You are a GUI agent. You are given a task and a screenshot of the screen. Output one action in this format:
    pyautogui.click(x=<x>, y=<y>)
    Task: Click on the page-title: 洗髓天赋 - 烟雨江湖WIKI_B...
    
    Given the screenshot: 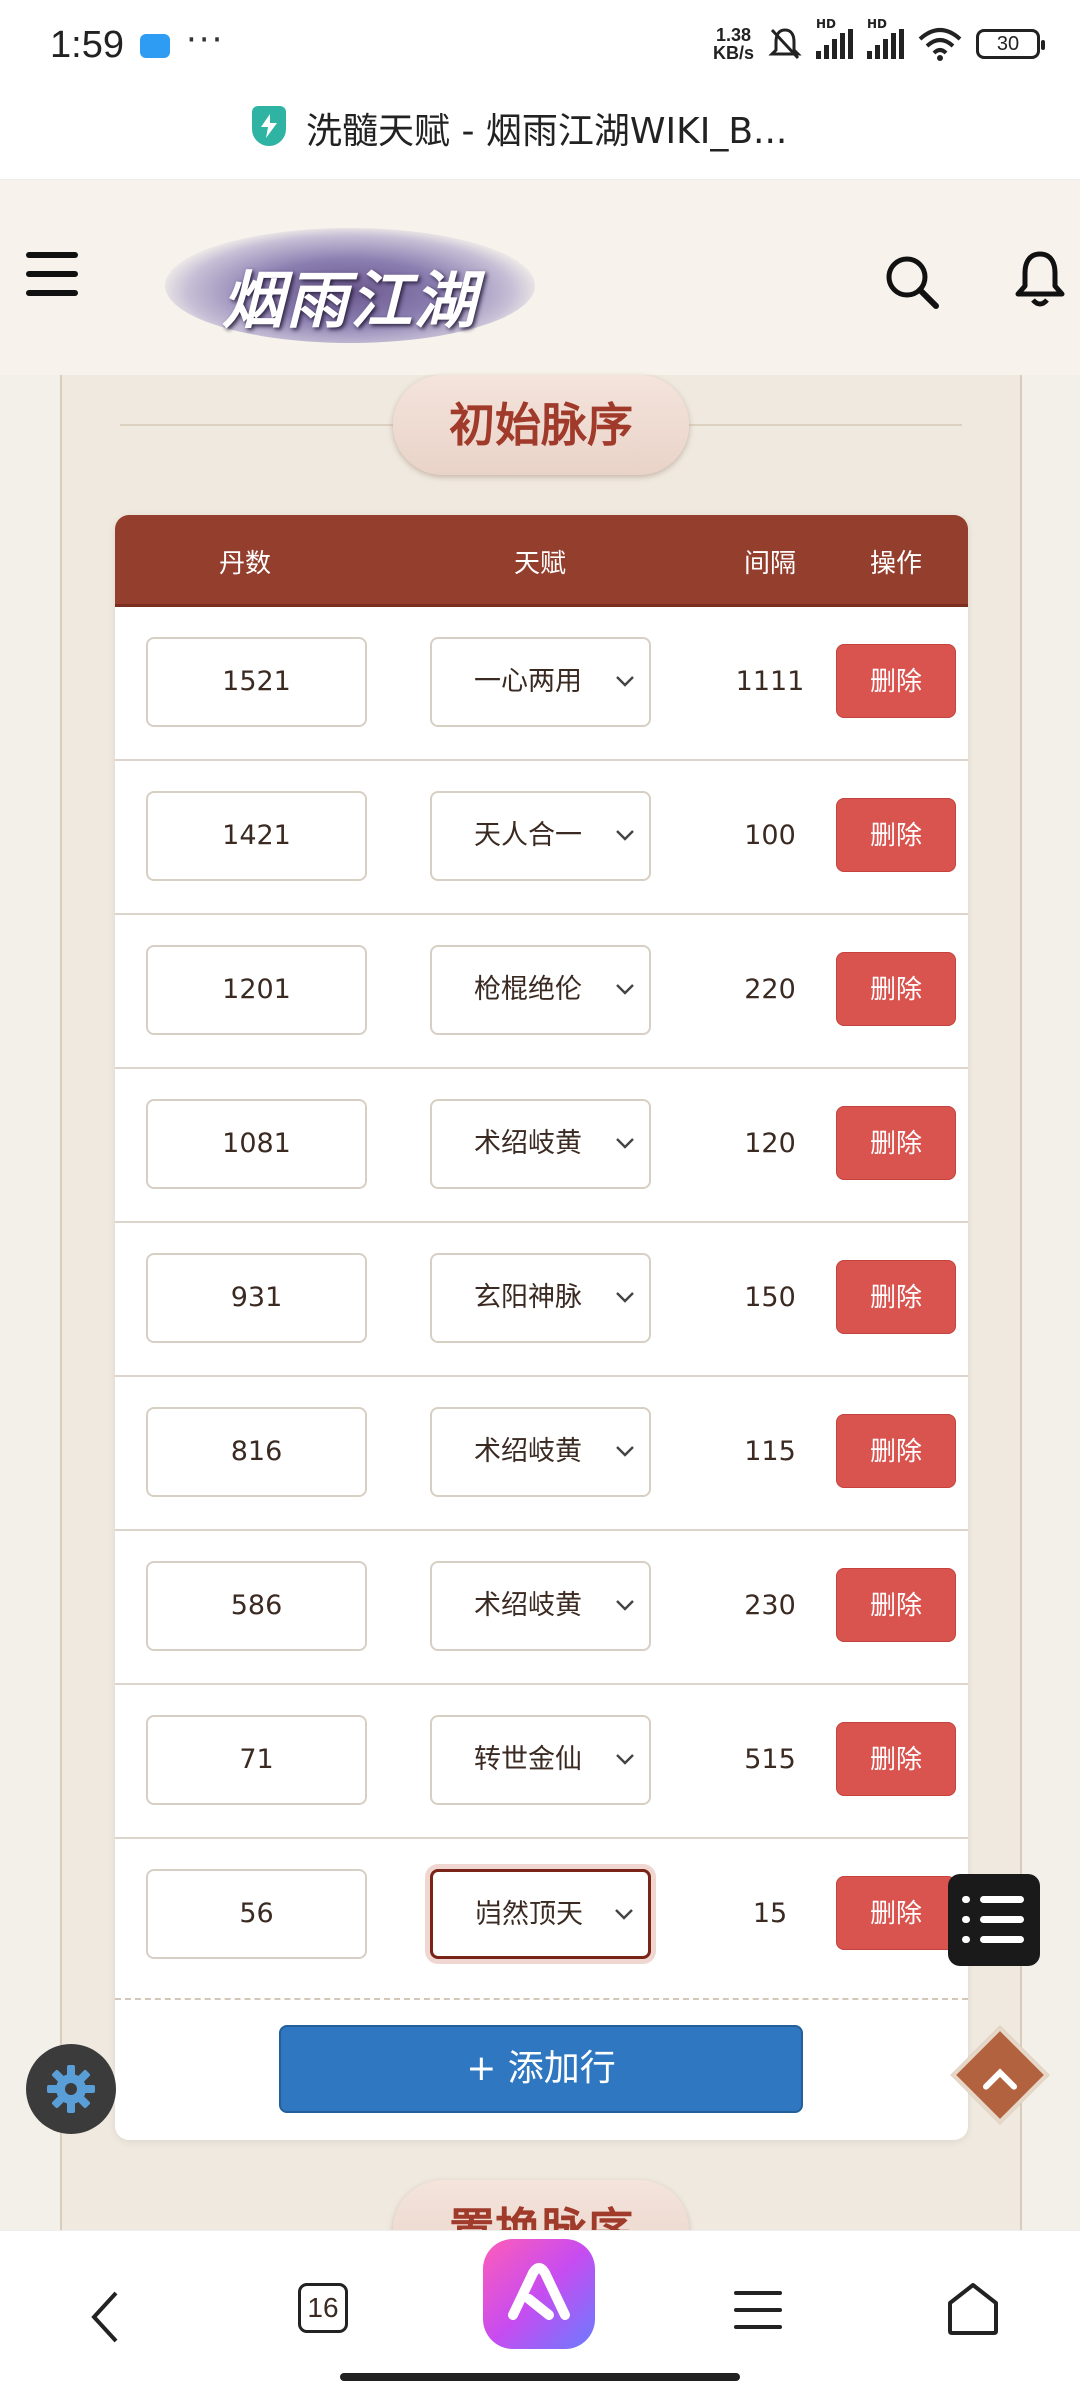 What is the action you would take?
    pyautogui.click(x=547, y=131)
    